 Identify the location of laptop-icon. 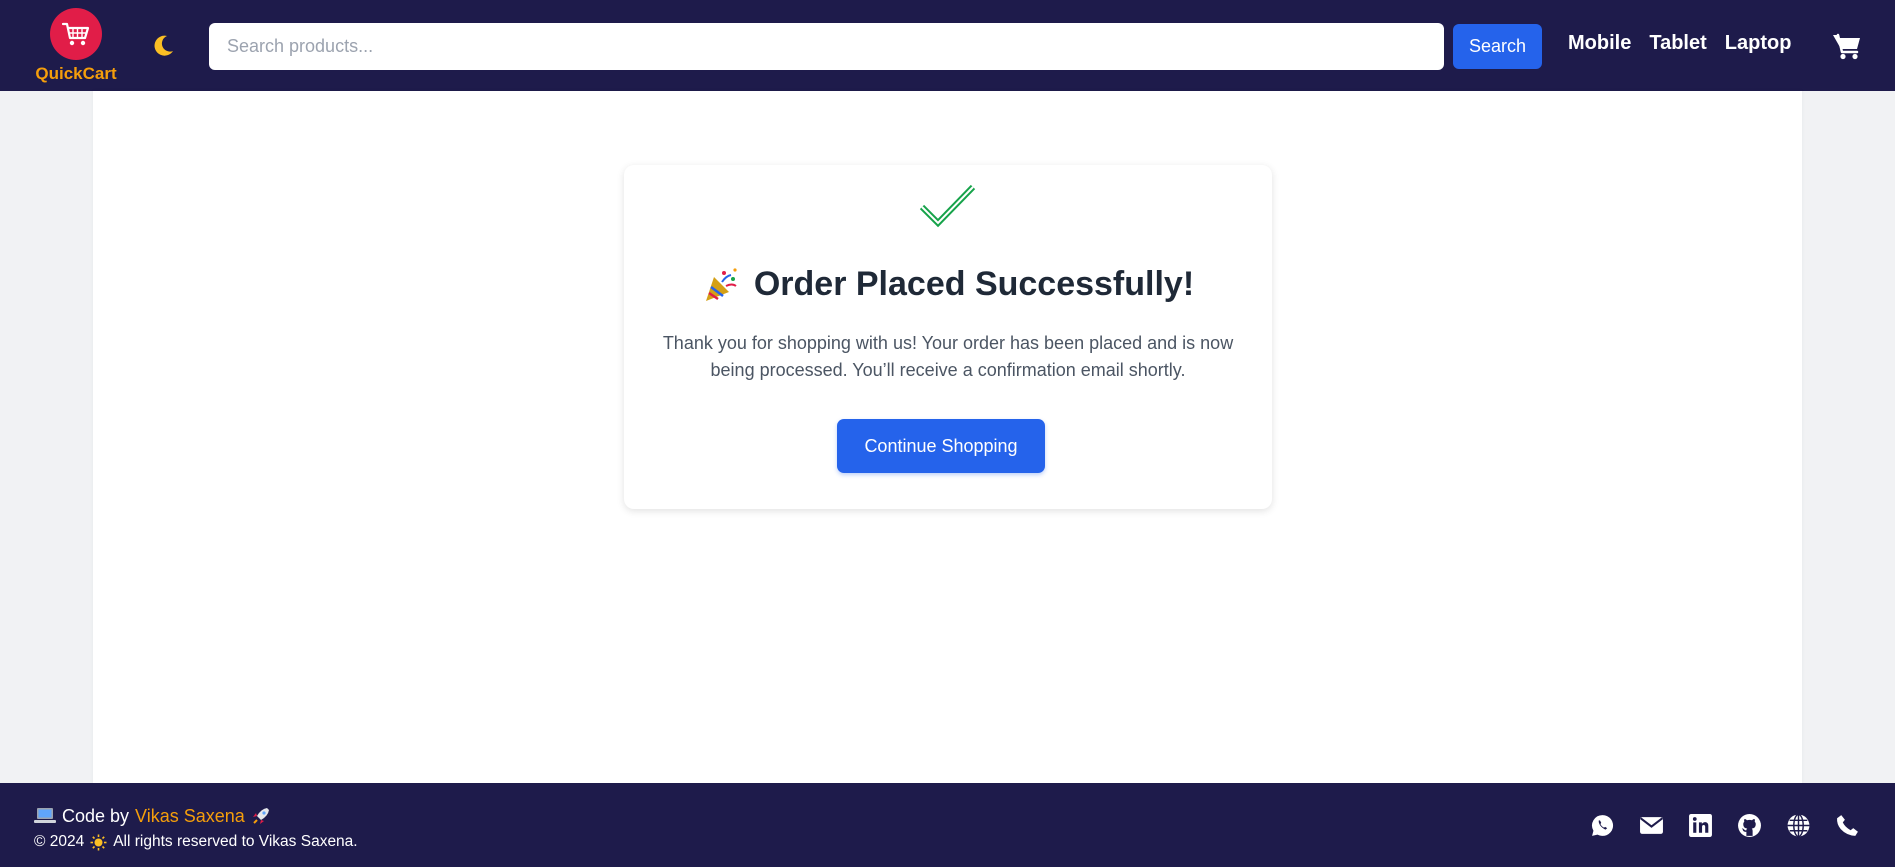
(45, 815).